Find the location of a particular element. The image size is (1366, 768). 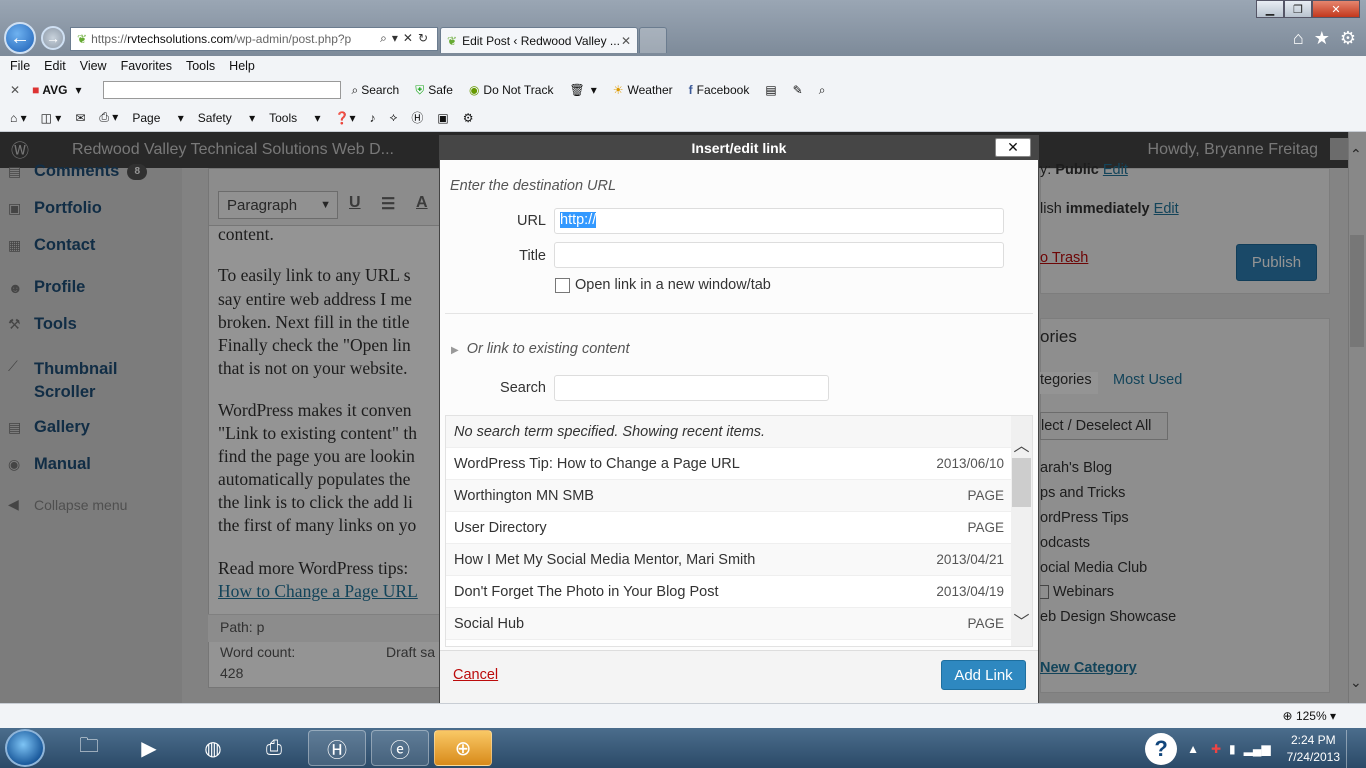

research-icon: ♪ is located at coordinates (372, 118).